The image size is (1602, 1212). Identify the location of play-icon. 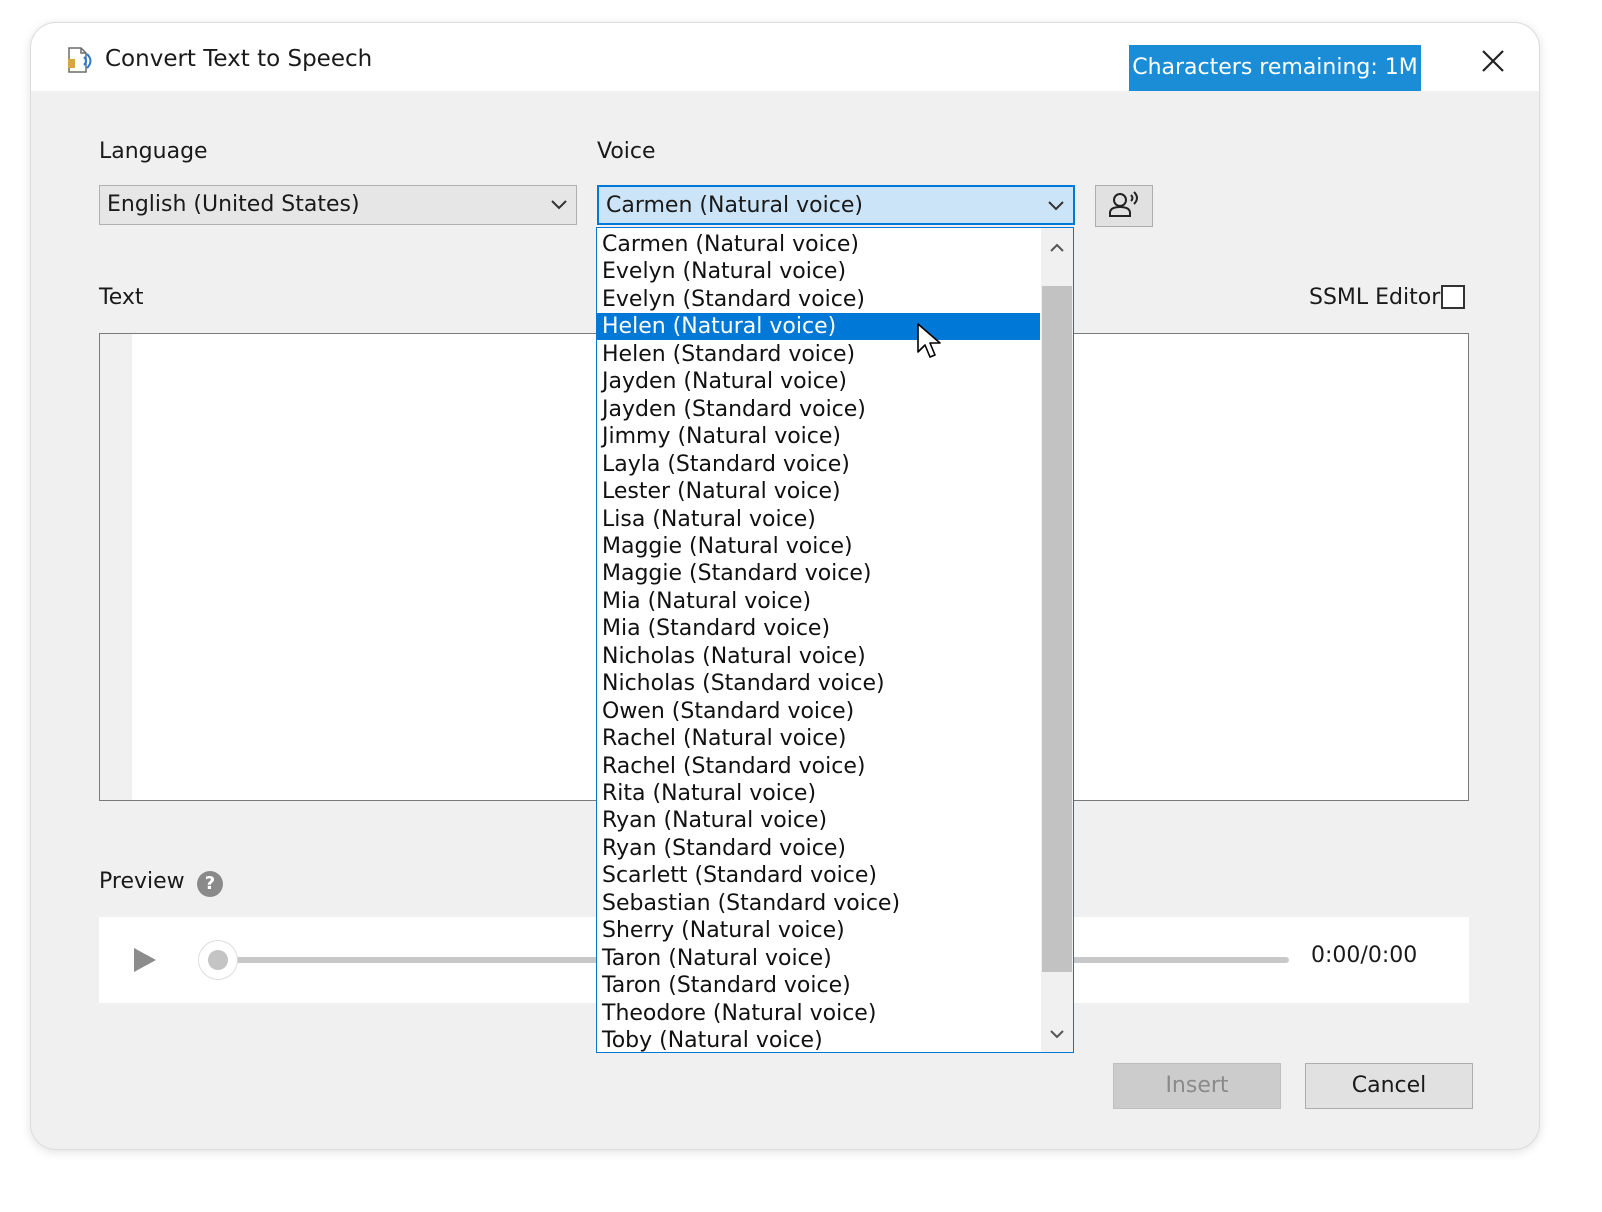
(144, 960).